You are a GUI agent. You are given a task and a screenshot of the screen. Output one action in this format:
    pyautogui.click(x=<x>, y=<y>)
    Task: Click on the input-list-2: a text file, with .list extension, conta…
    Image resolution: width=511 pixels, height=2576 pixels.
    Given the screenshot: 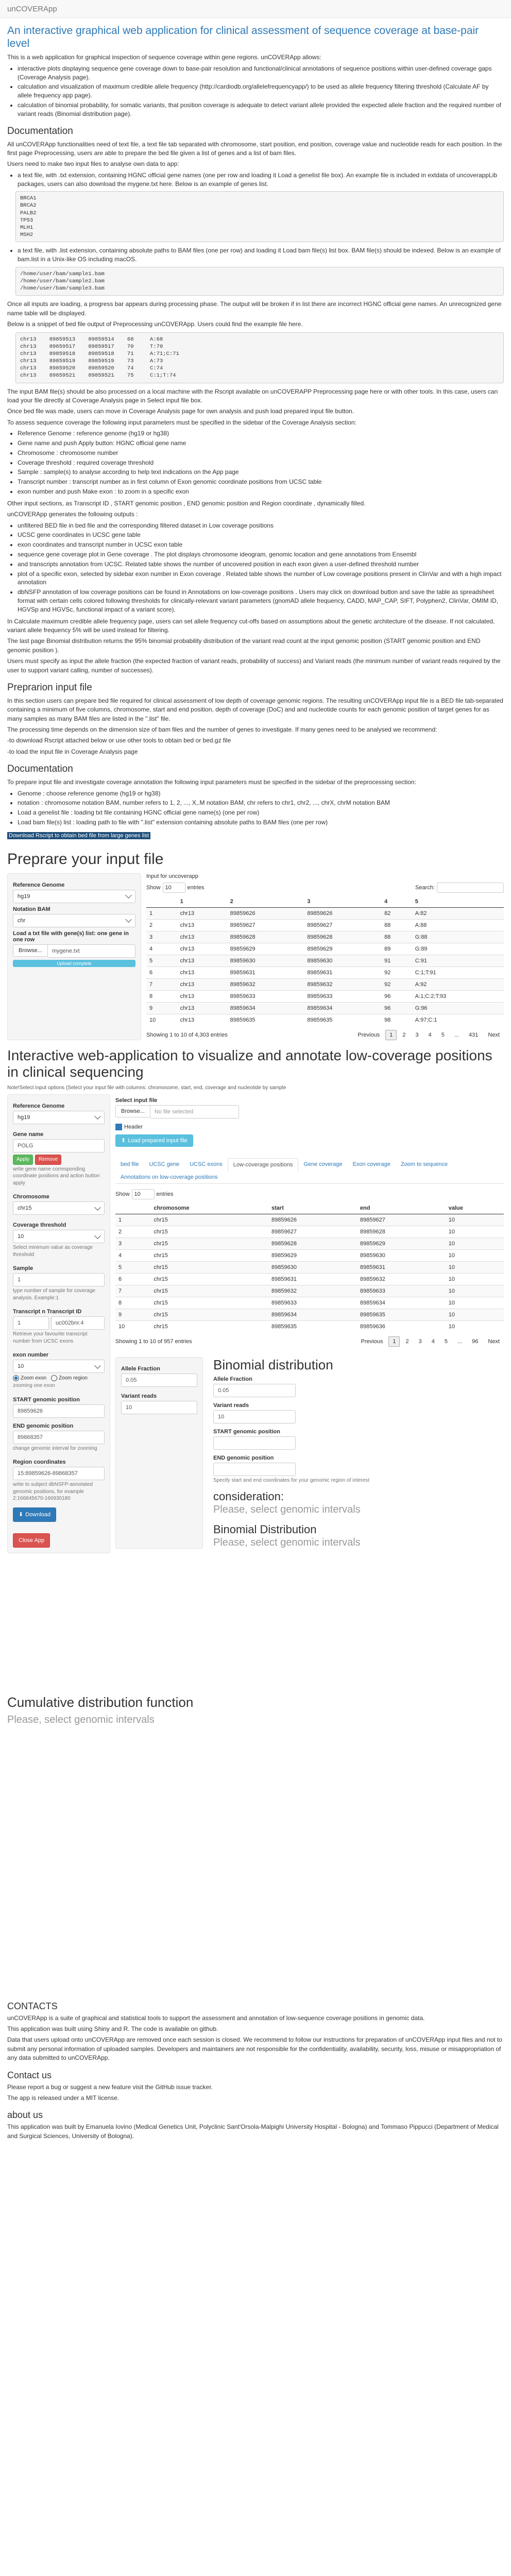 What is the action you would take?
    pyautogui.click(x=261, y=255)
    